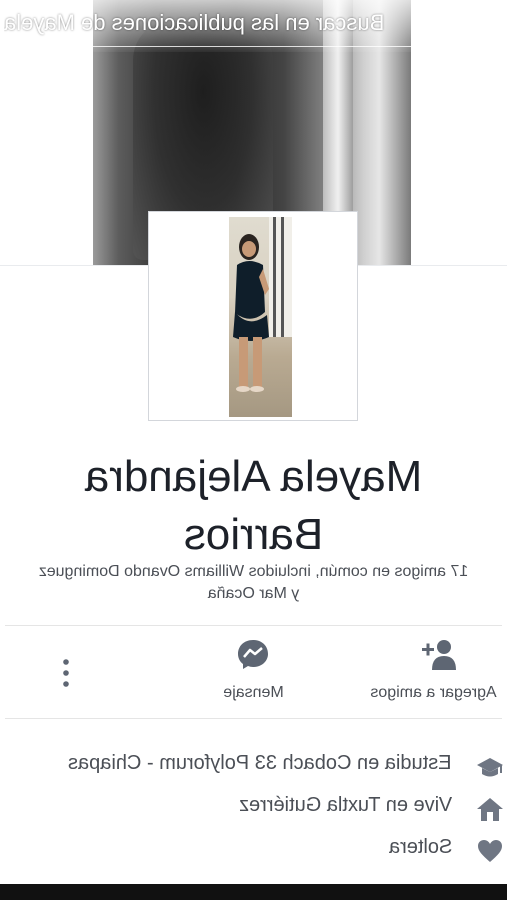 This screenshot has height=900, width=507. I want to click on profile-name-line2: Barrios, so click(253, 534).